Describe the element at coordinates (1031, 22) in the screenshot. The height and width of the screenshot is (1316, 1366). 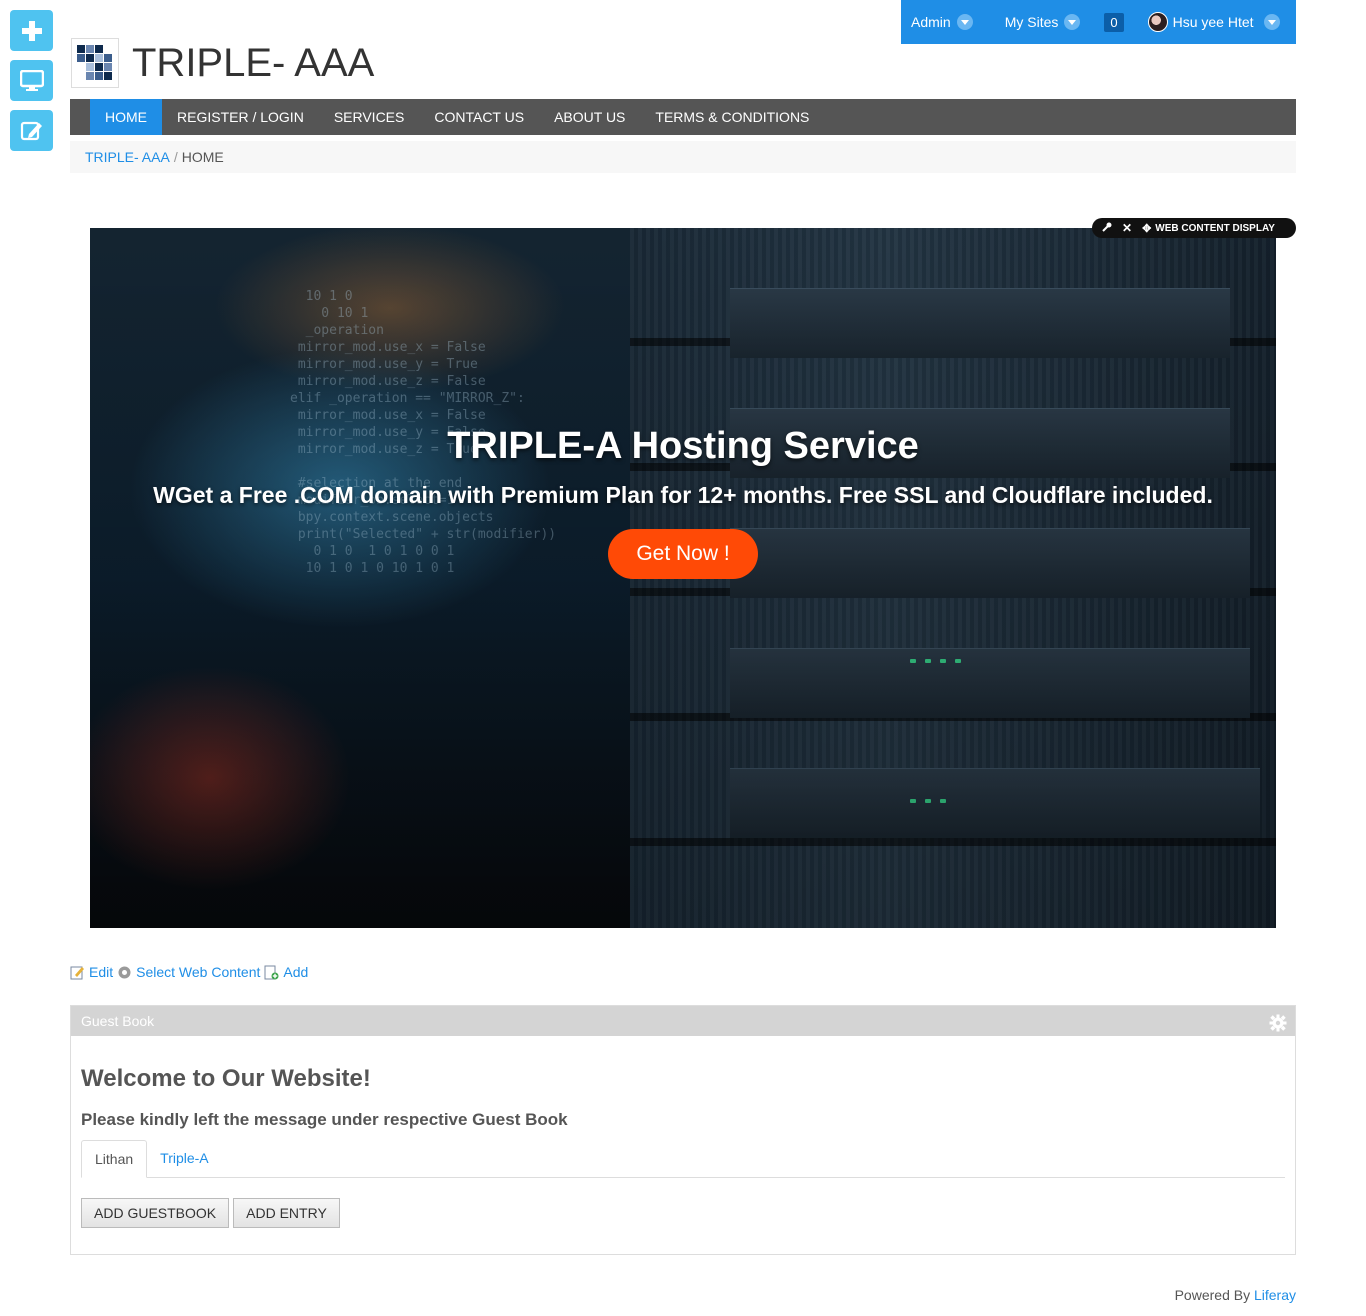
I see `my-sites-label: My Sites` at that location.